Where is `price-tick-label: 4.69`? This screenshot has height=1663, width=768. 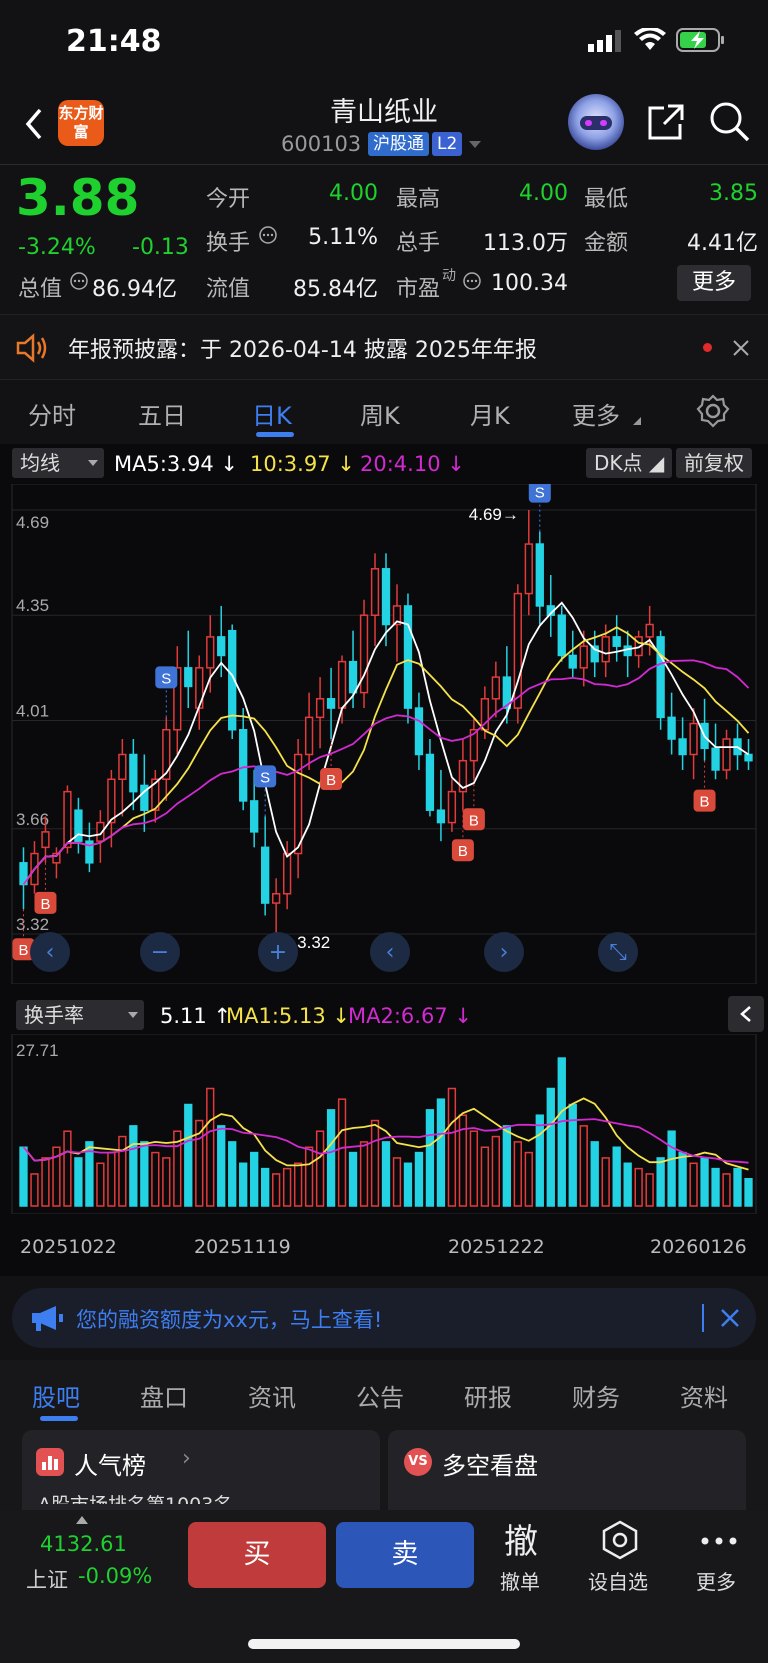
price-tick-label: 4.69 is located at coordinates (32, 522).